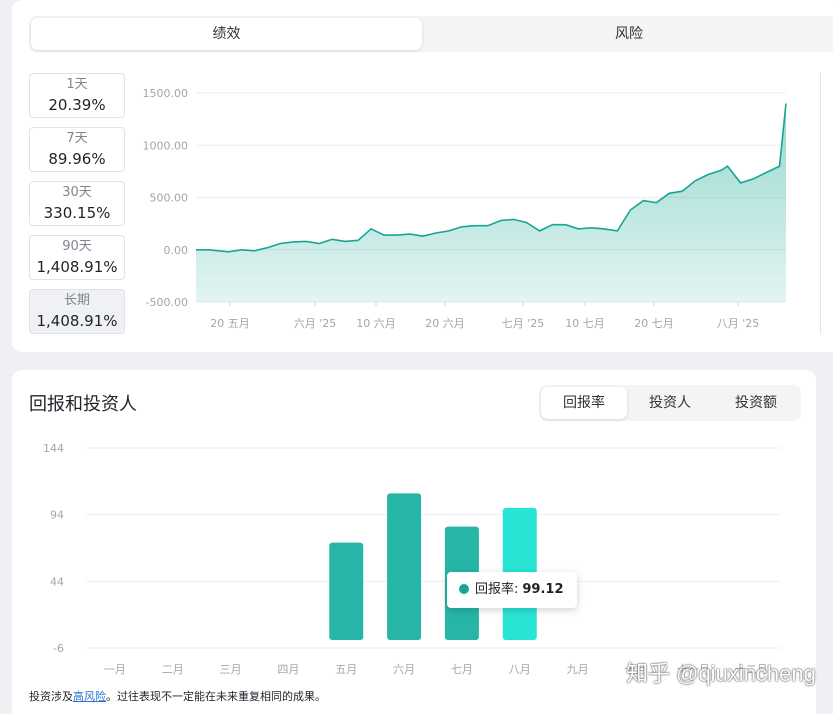 This screenshot has height=714, width=833. What do you see at coordinates (167, 302) in the screenshot?
I see `y-tick-label: -500.00` at bounding box center [167, 302].